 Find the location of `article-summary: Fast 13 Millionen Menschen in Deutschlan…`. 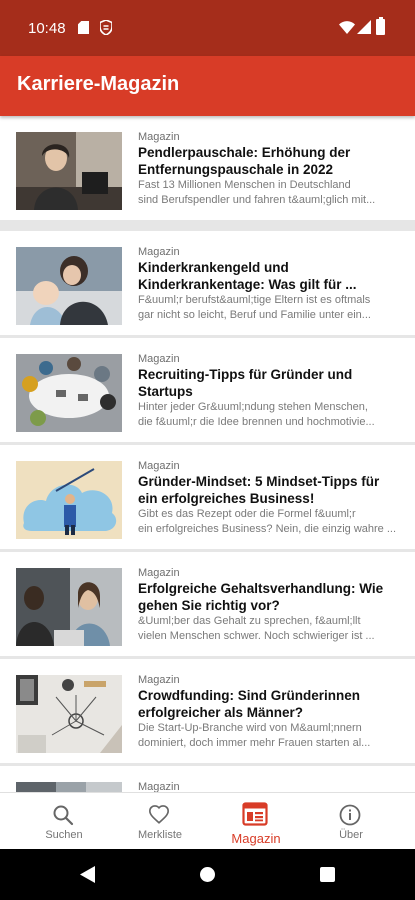

article-summary: Fast 13 Millionen Menschen in Deutschlan… is located at coordinates (257, 192).